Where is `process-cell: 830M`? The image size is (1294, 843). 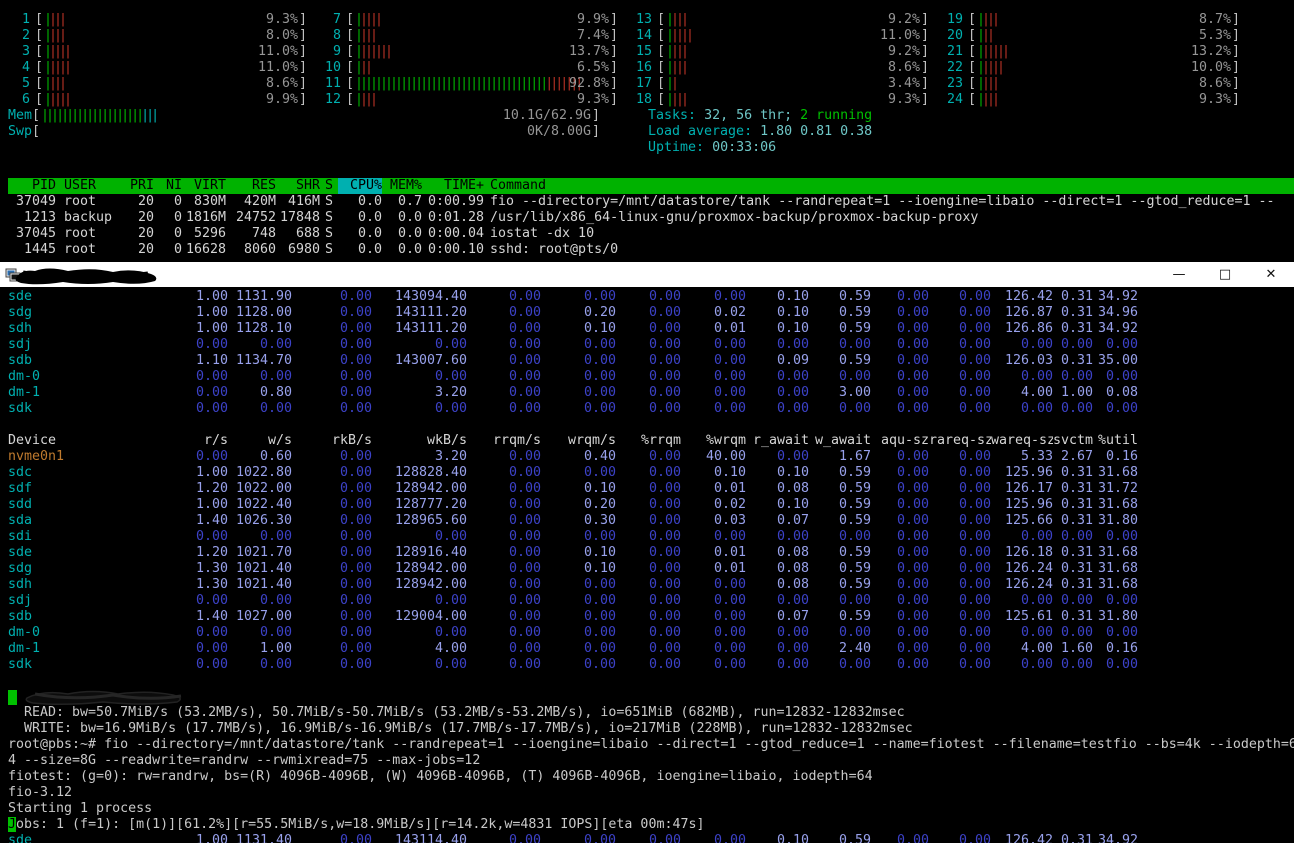
process-cell: 830M is located at coordinates (209, 201).